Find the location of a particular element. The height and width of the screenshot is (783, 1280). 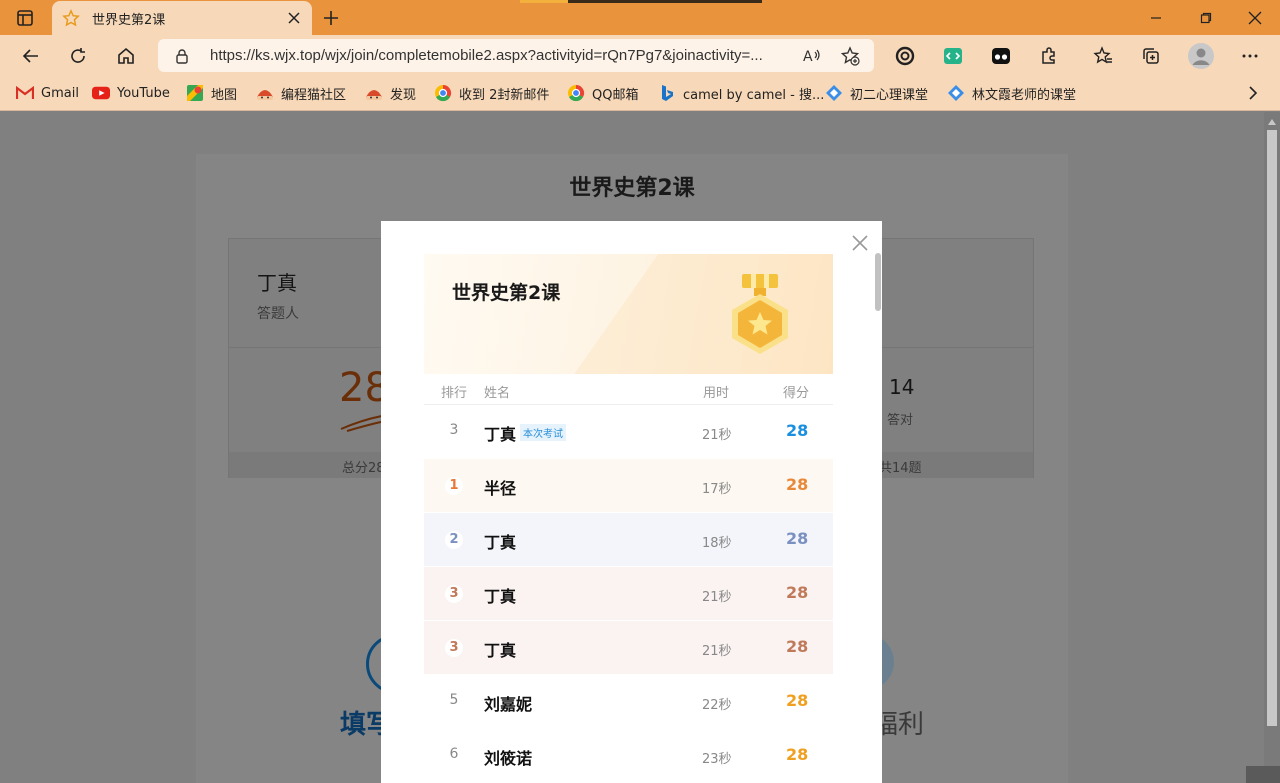

home-icon is located at coordinates (126, 55).